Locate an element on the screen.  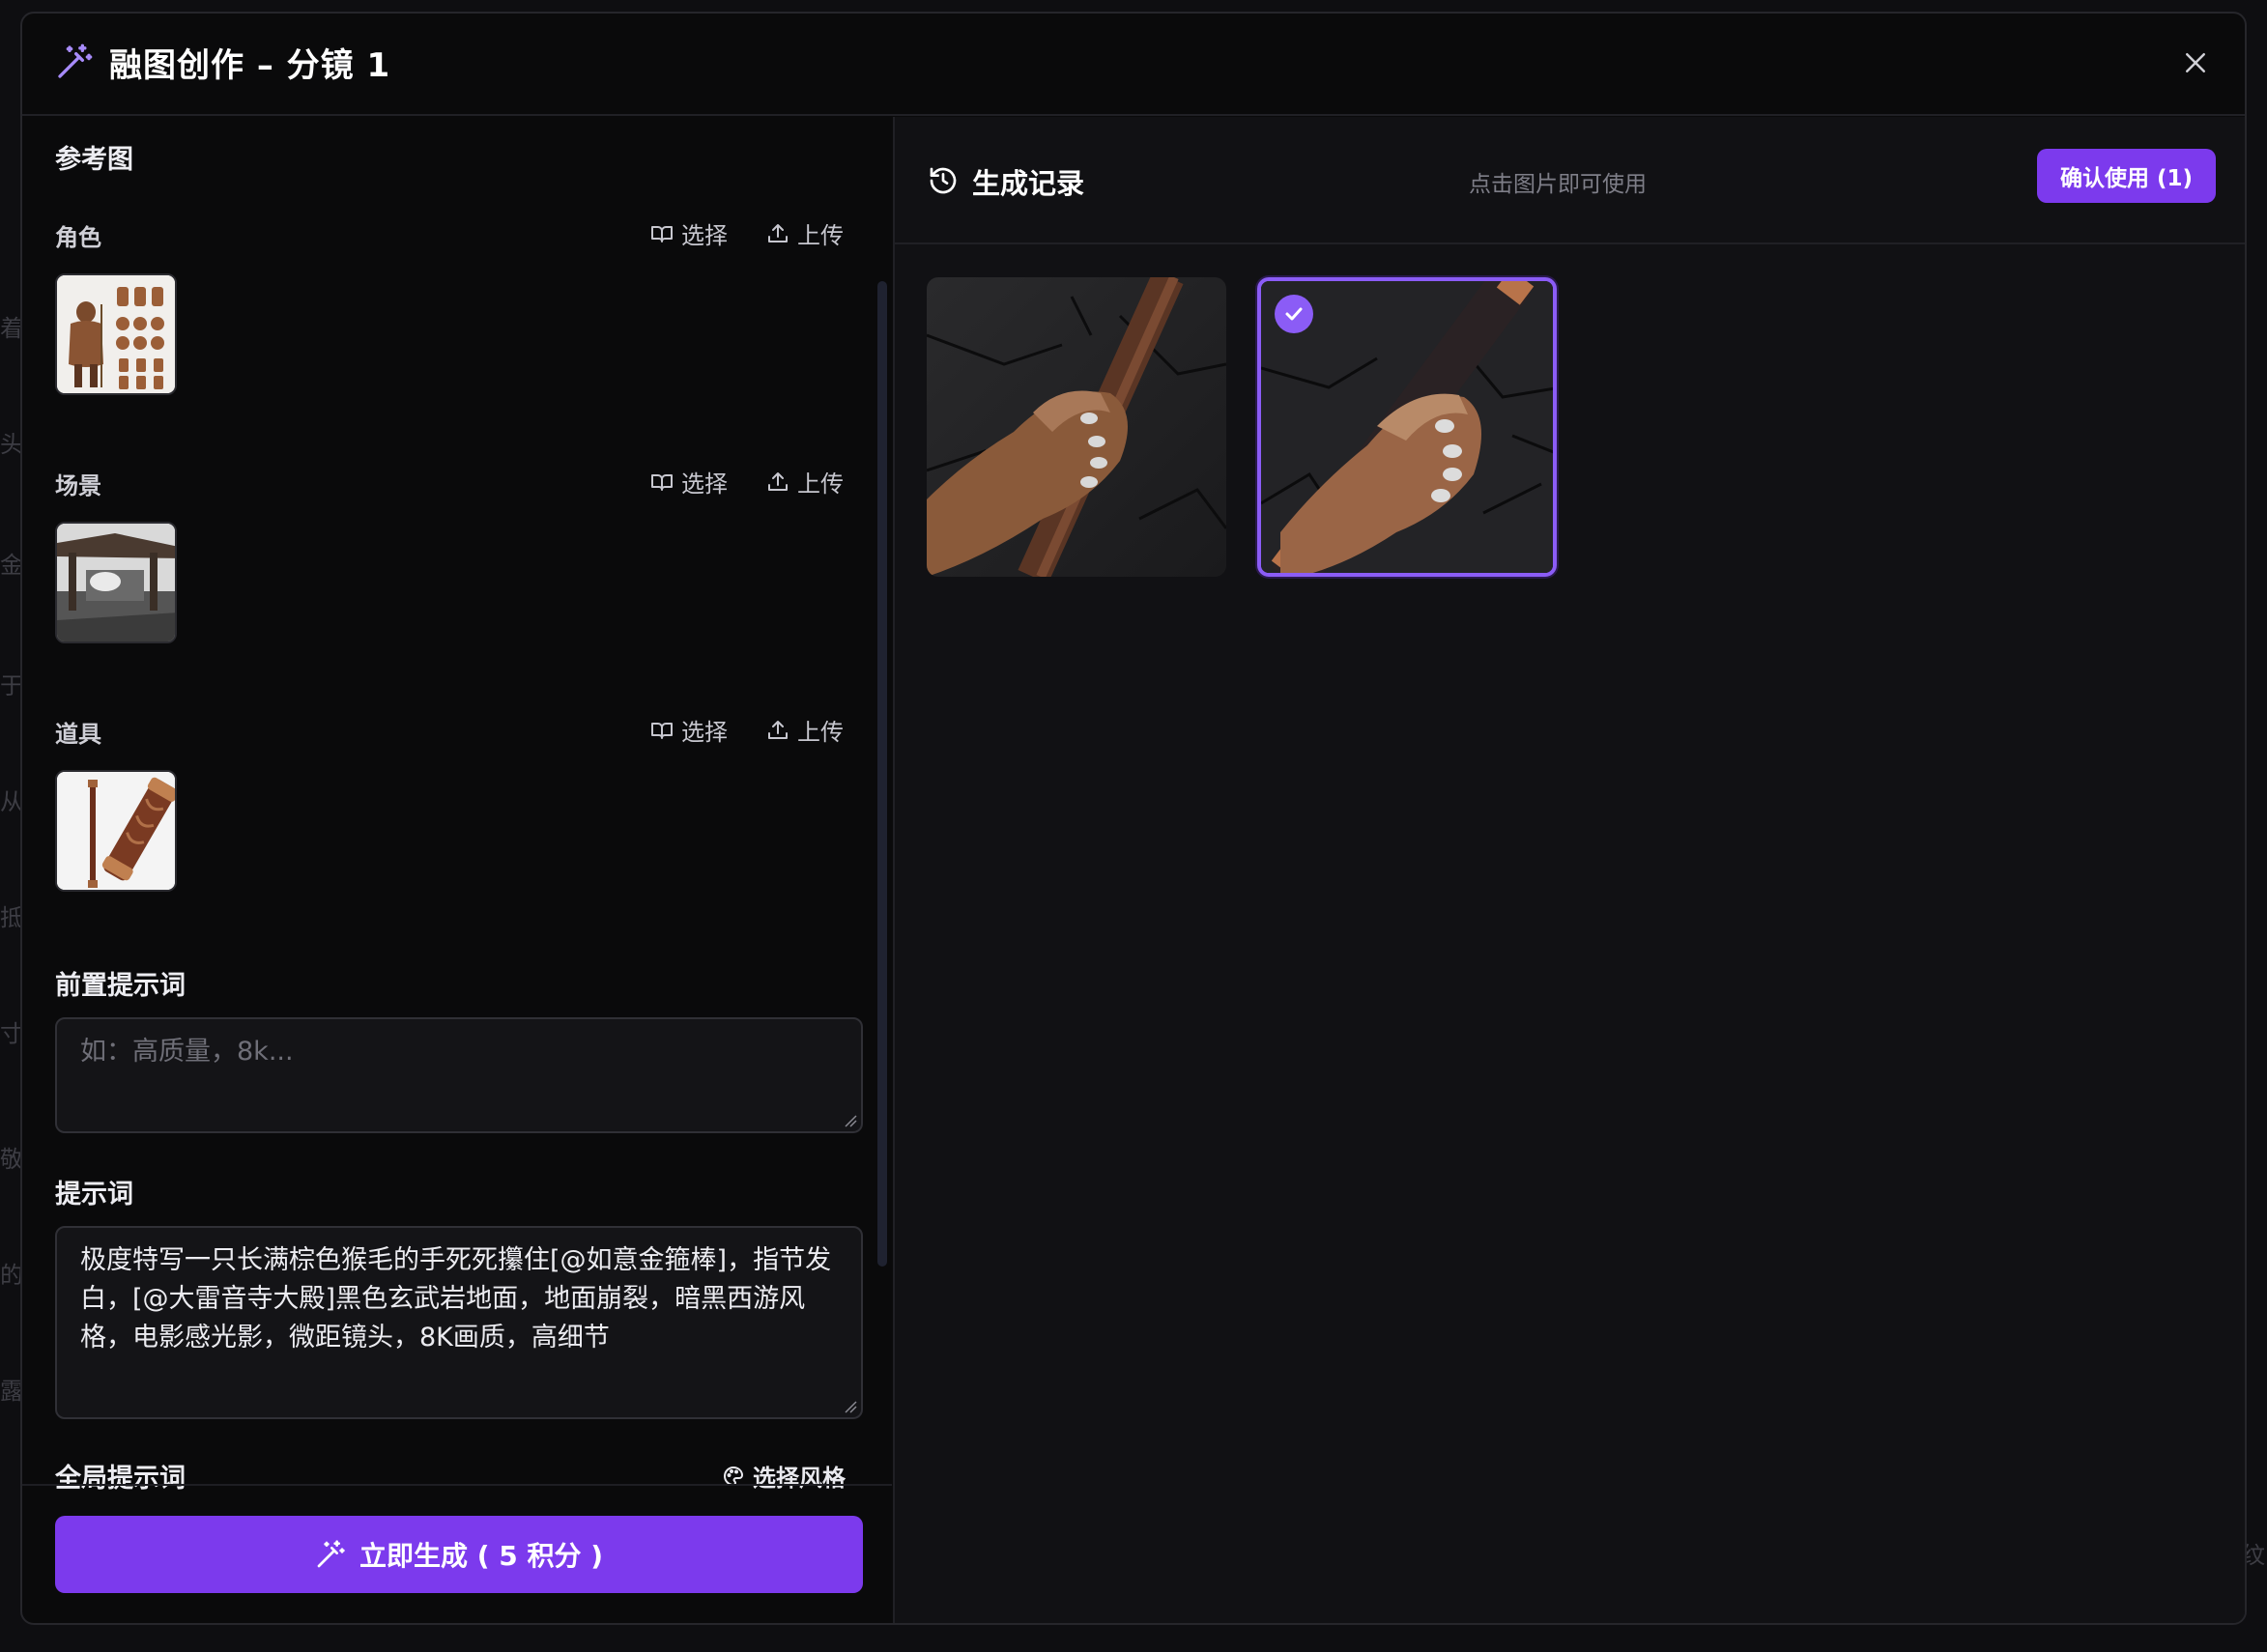
character-select-button: 选择 is located at coordinates (689, 233).